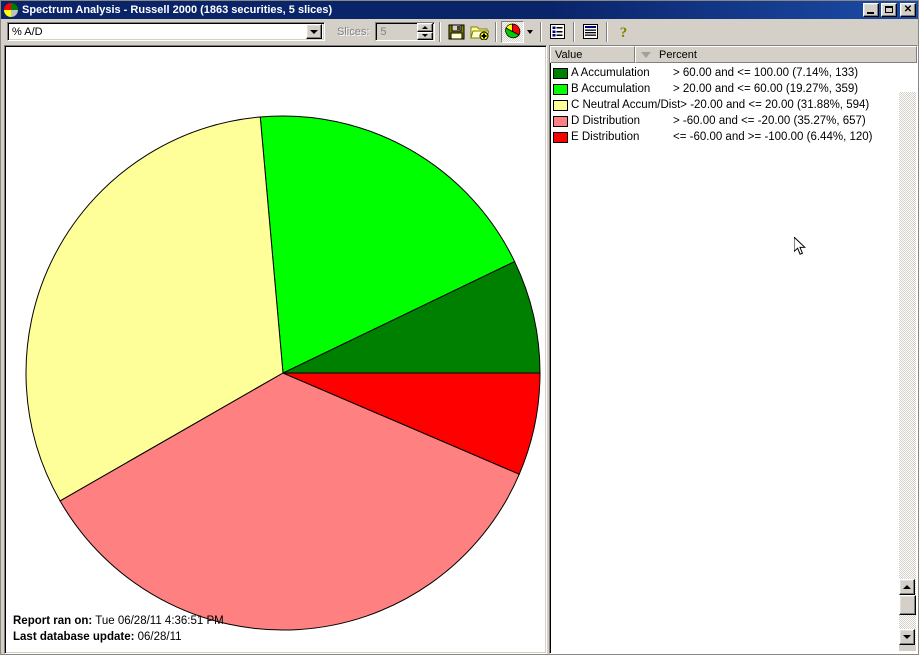  I want to click on last-update-line: Last database update: 06/28/11, so click(97, 637).